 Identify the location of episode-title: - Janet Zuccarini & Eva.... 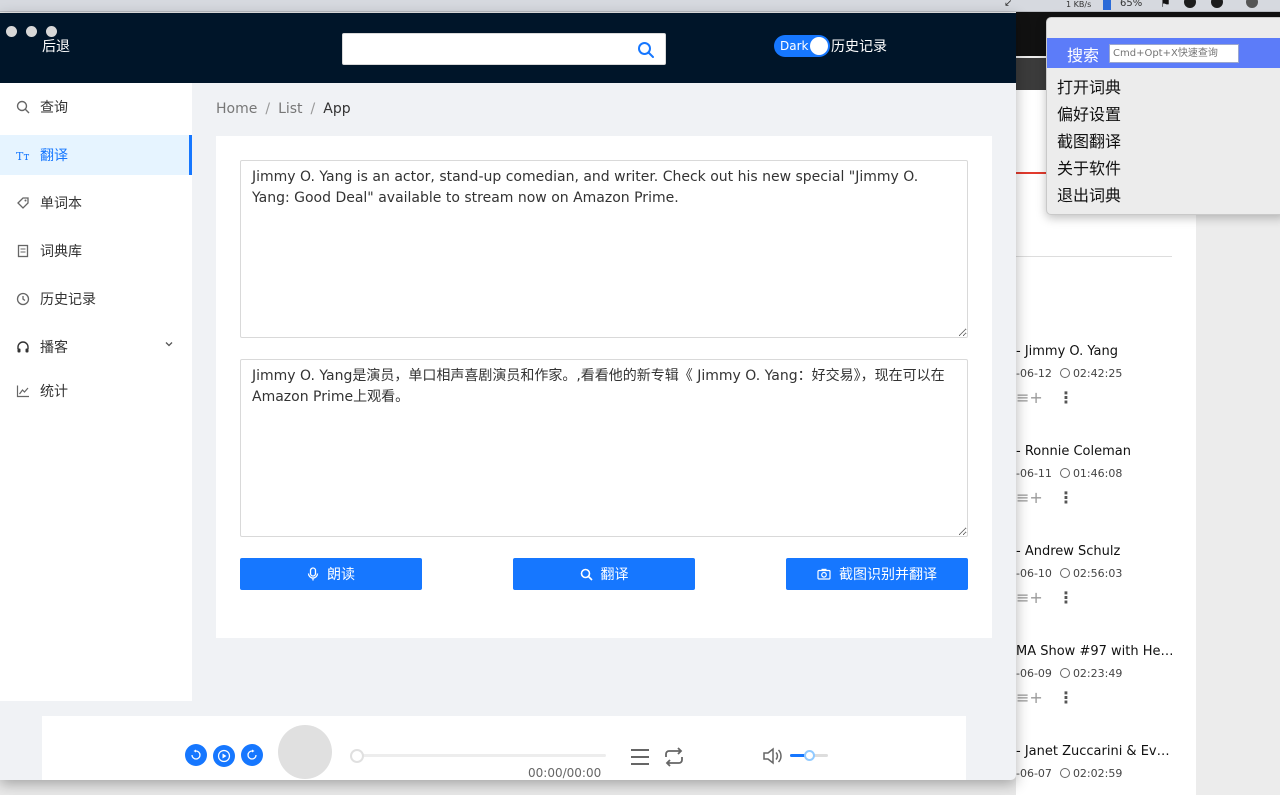
(1096, 751).